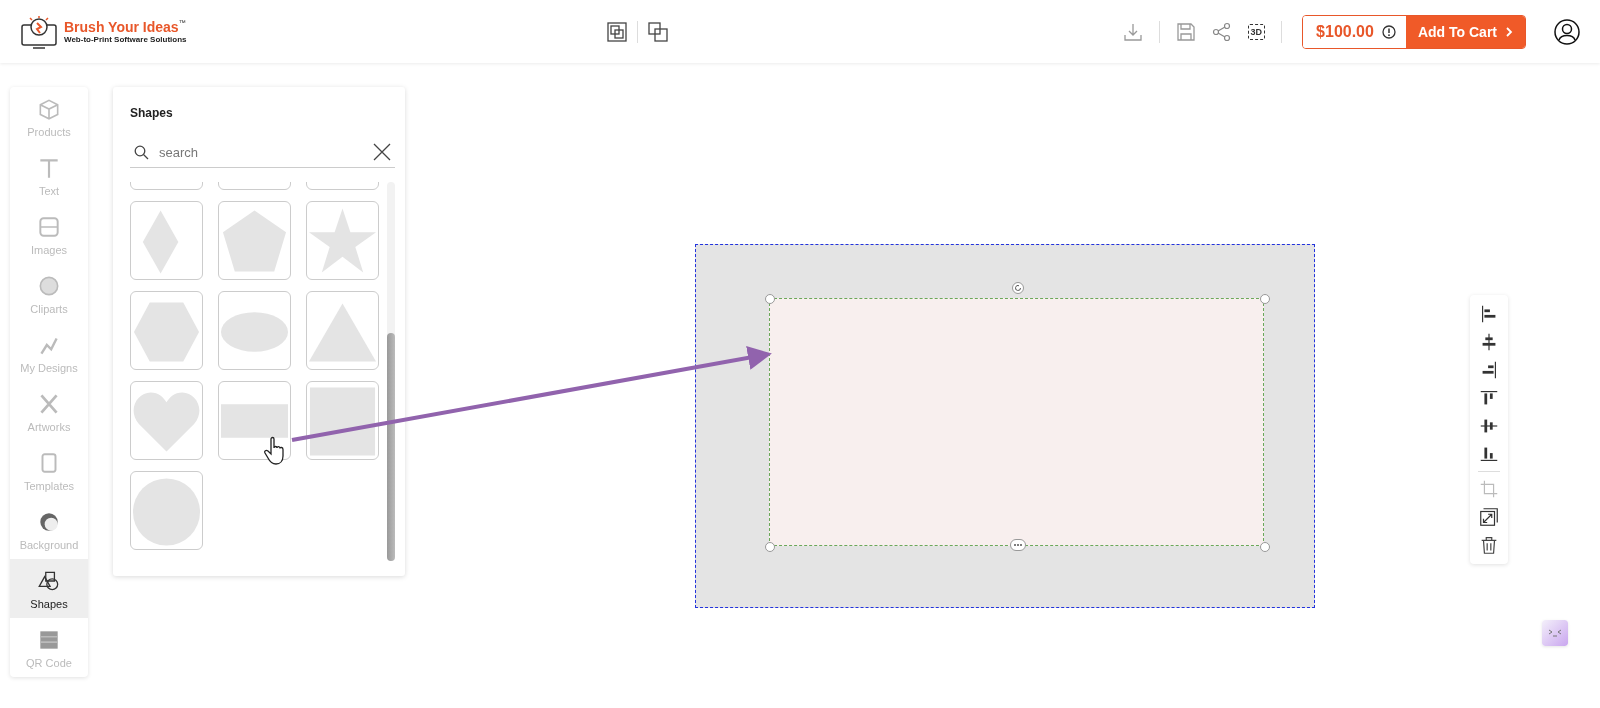 The image size is (1600, 708). I want to click on sidebar-item: Artworks, so click(49, 411).